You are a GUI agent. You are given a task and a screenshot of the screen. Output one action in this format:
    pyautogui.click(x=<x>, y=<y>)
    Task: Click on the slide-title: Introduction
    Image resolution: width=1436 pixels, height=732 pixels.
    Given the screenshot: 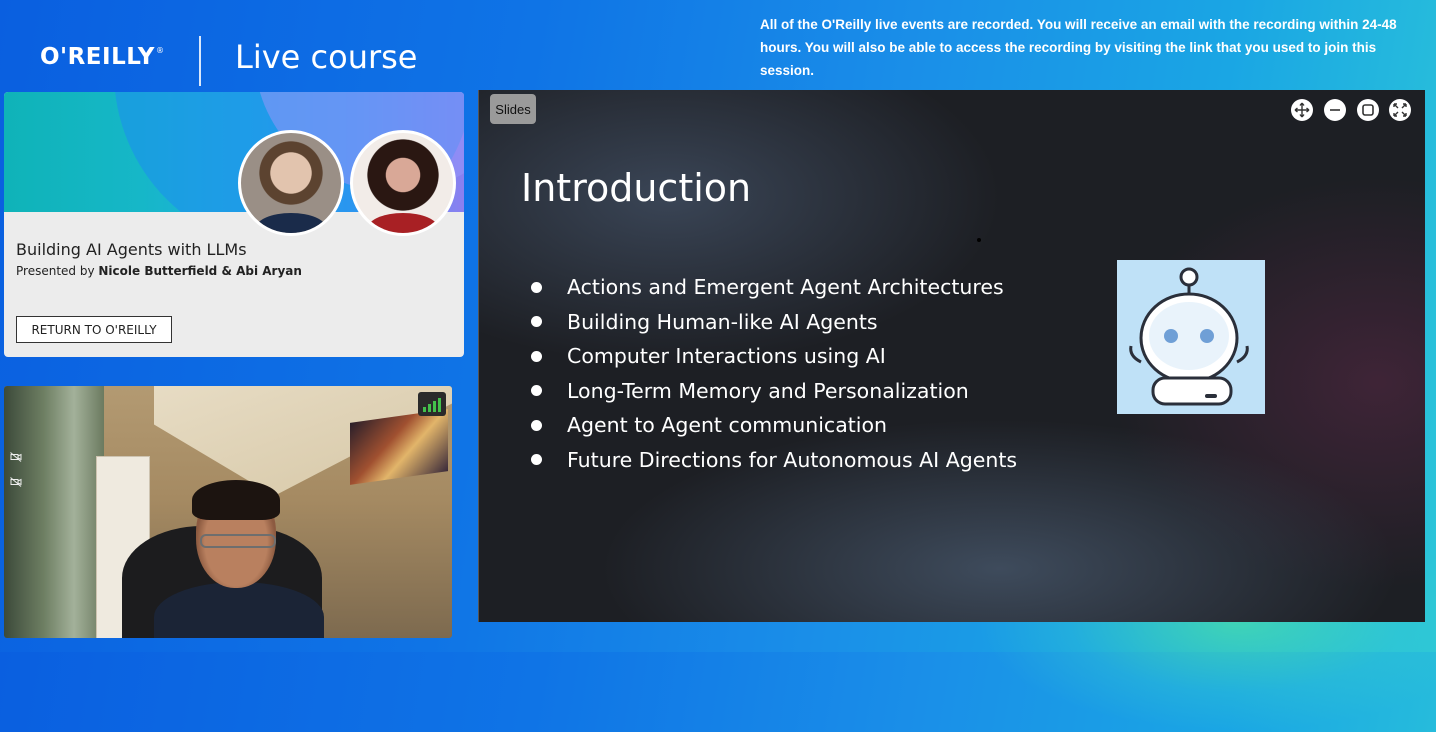 What is the action you would take?
    pyautogui.click(x=636, y=188)
    